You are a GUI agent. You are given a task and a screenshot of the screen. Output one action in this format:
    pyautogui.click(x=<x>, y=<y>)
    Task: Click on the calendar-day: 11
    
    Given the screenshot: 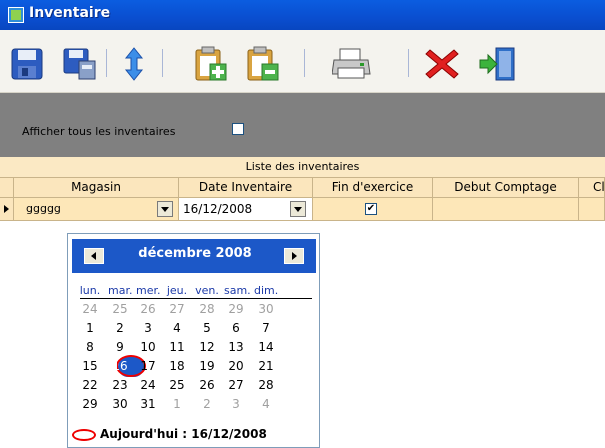 What is the action you would take?
    pyautogui.click(x=177, y=347)
    